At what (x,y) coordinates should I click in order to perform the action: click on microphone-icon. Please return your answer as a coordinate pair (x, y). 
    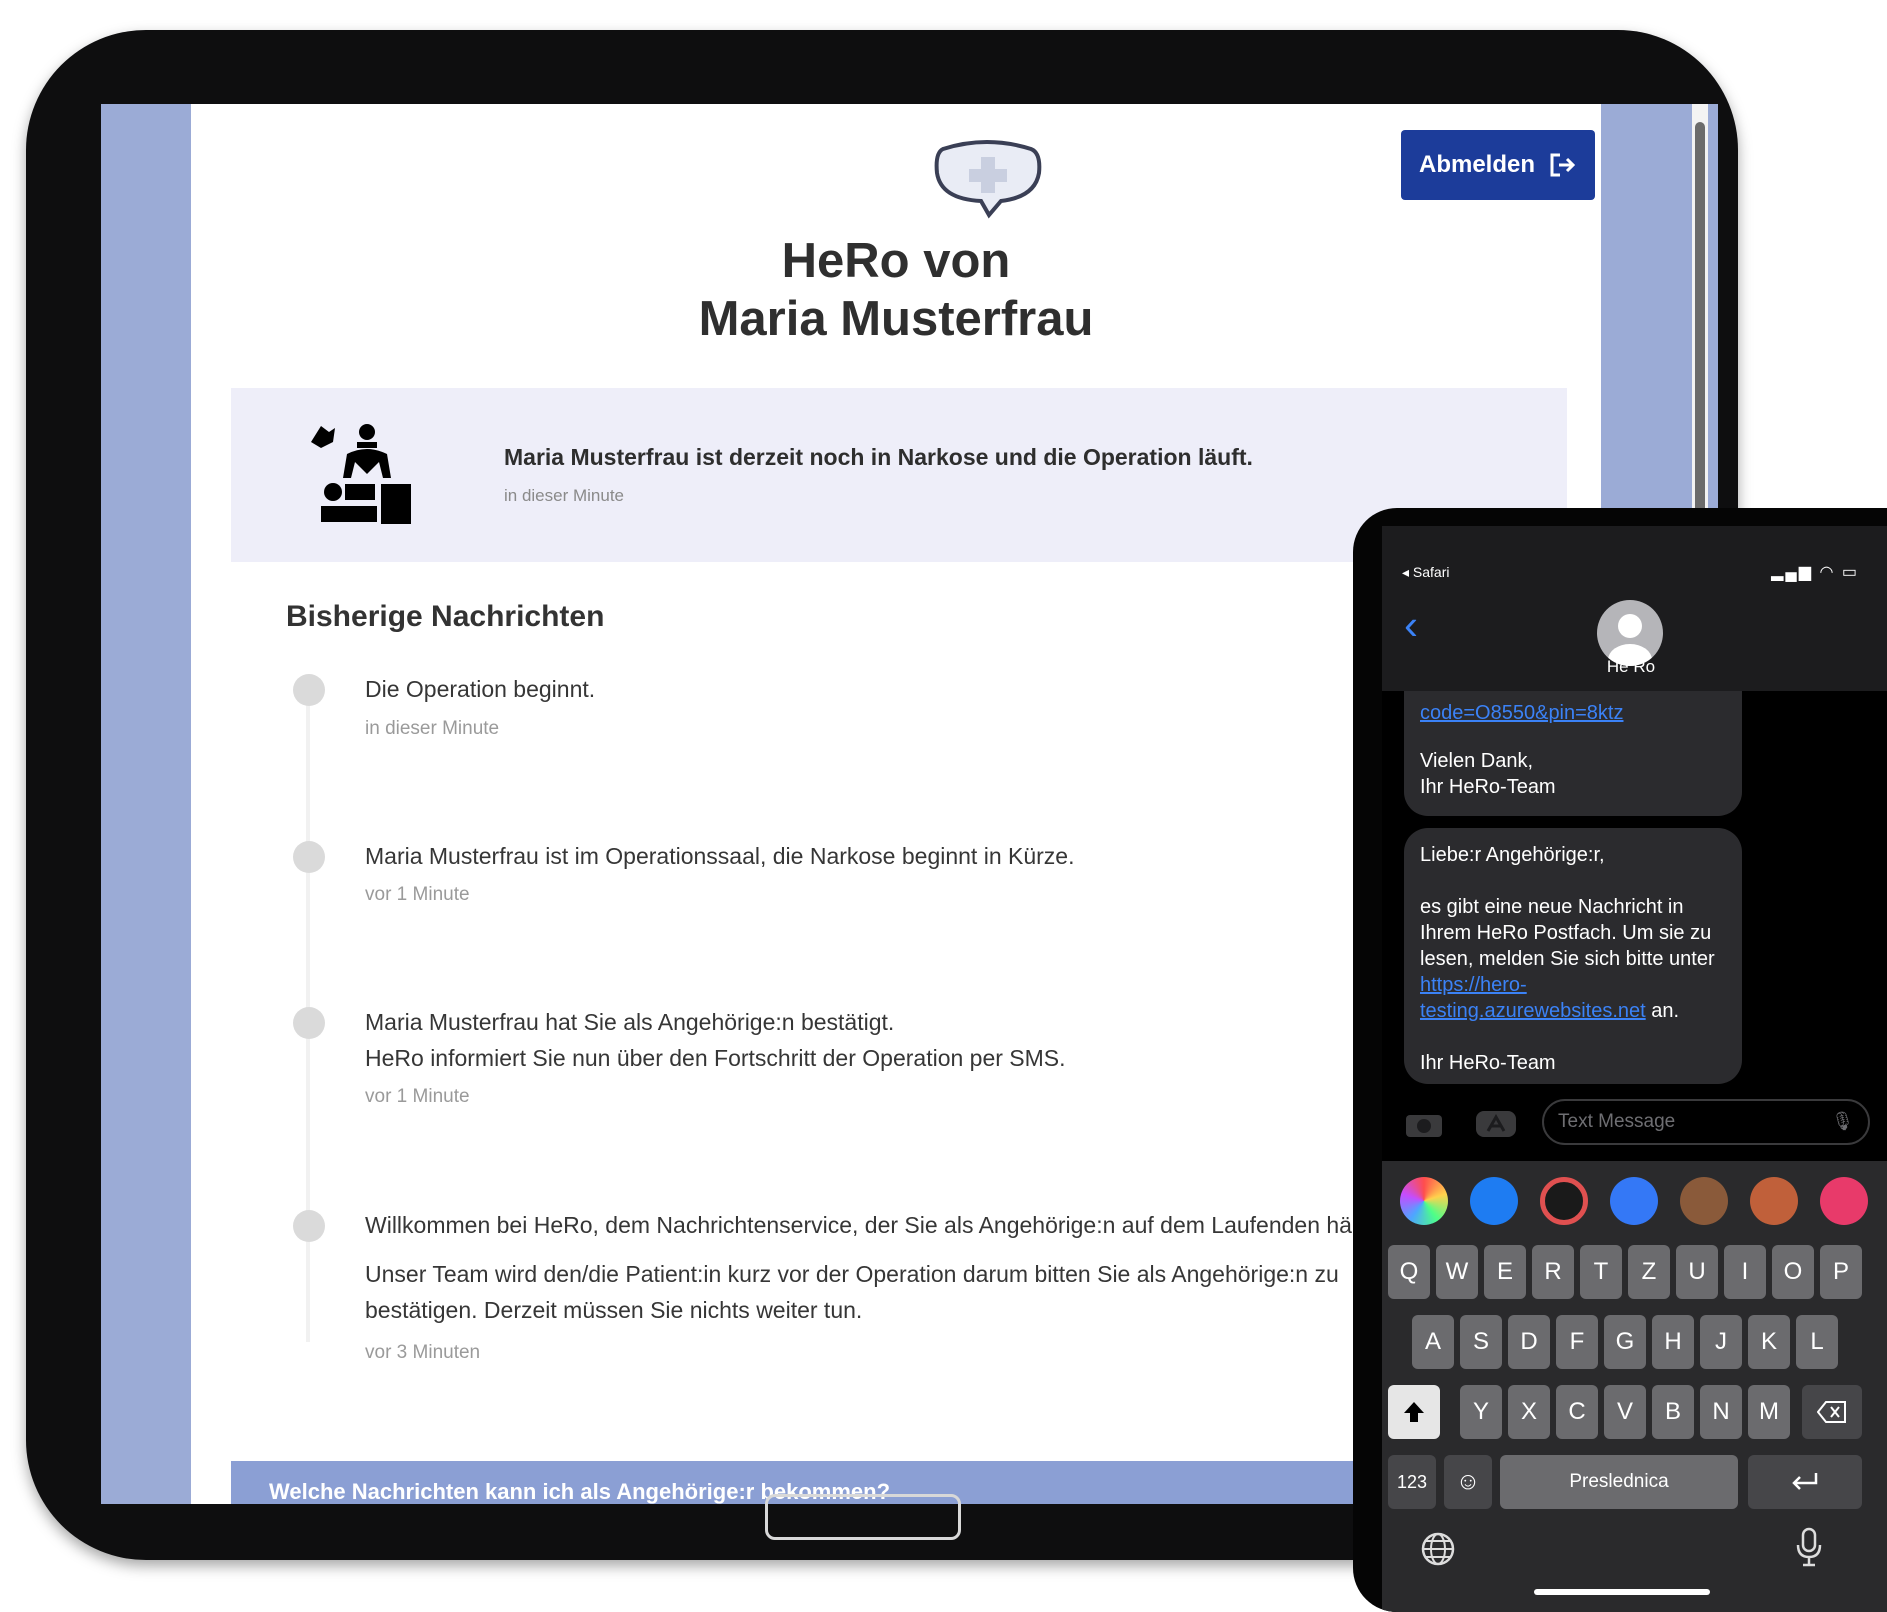
    Looking at the image, I should click on (1809, 1547).